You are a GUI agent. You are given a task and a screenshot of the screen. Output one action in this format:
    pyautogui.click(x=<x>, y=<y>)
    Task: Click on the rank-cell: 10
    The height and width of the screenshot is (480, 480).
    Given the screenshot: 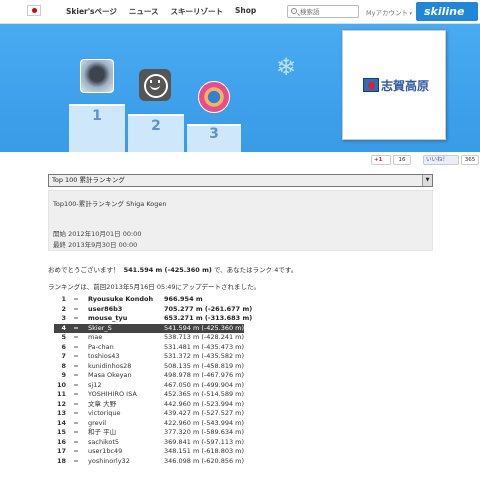 What is the action you would take?
    pyautogui.click(x=61, y=384)
    